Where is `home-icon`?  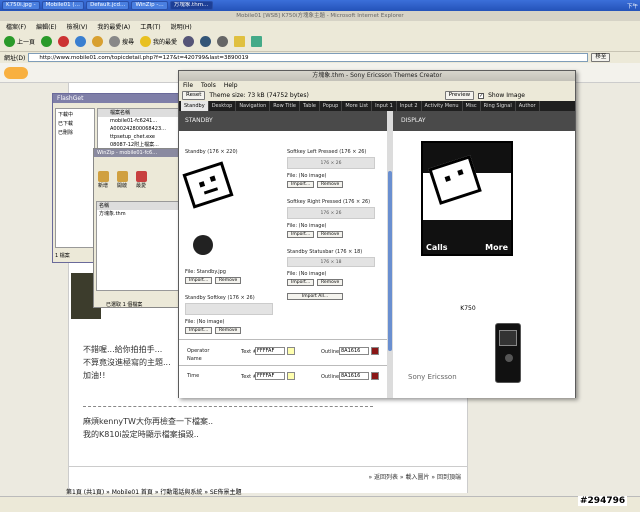 home-icon is located at coordinates (98, 41).